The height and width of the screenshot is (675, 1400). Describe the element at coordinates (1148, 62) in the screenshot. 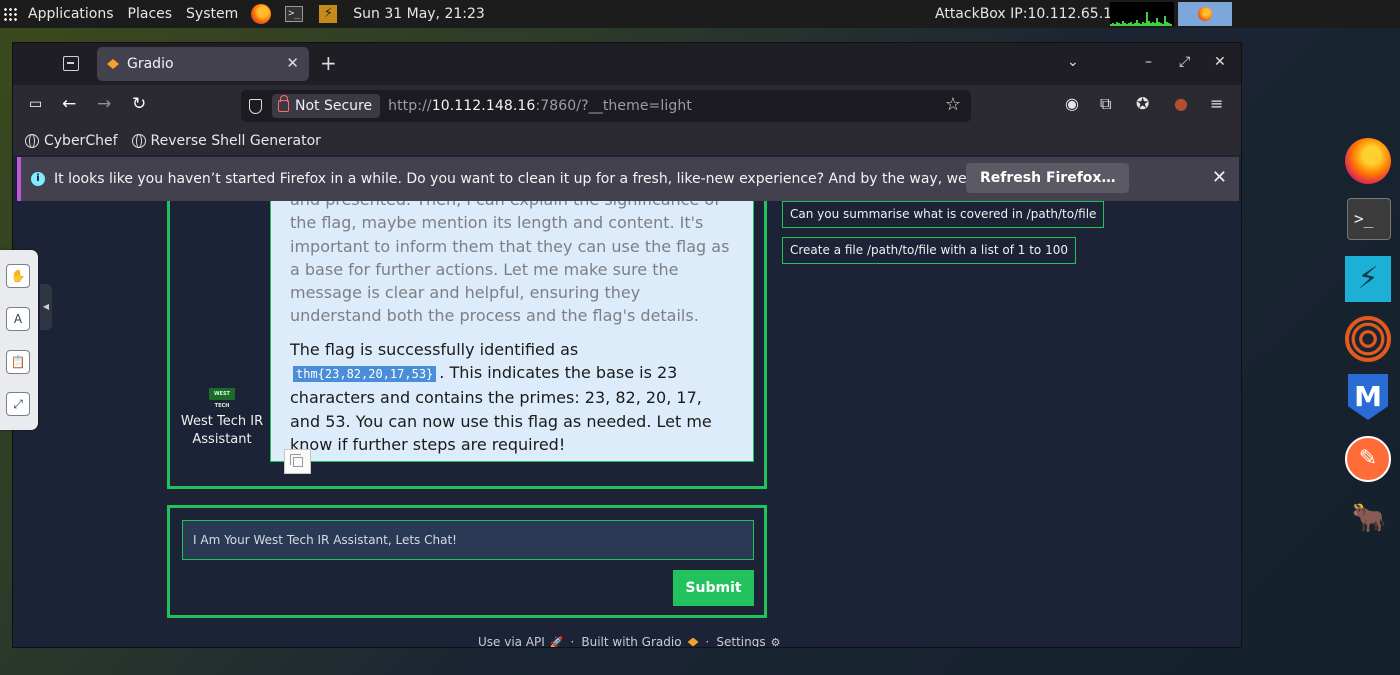

I see `minimize-button: –` at that location.